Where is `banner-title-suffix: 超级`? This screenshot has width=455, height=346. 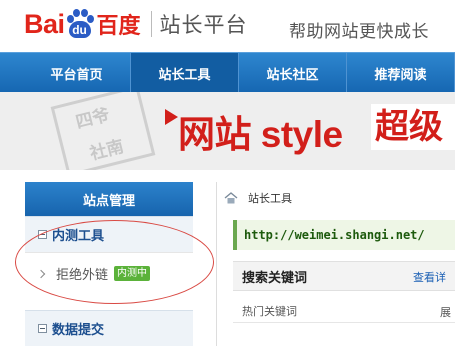 banner-title-suffix: 超级 is located at coordinates (413, 127).